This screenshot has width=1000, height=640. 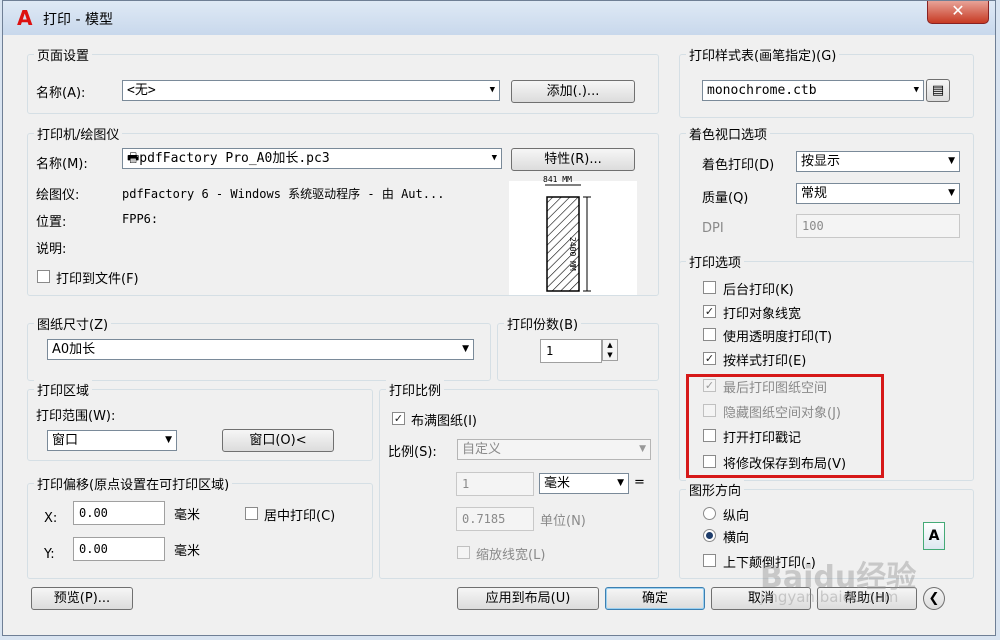 I want to click on plot-style-table-title: 打印样式表(画笔指定)(G), so click(x=763, y=54).